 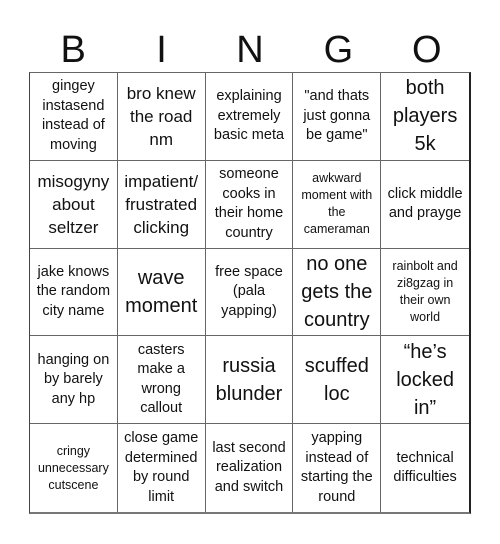 I want to click on header-letter-o: O, so click(x=426, y=50).